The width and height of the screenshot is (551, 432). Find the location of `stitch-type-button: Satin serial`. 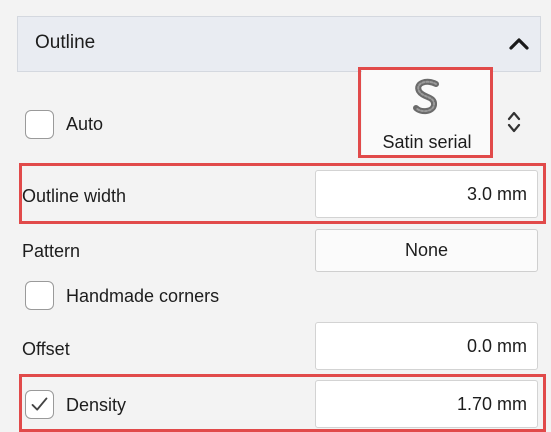

stitch-type-button: Satin serial is located at coordinates (427, 113).